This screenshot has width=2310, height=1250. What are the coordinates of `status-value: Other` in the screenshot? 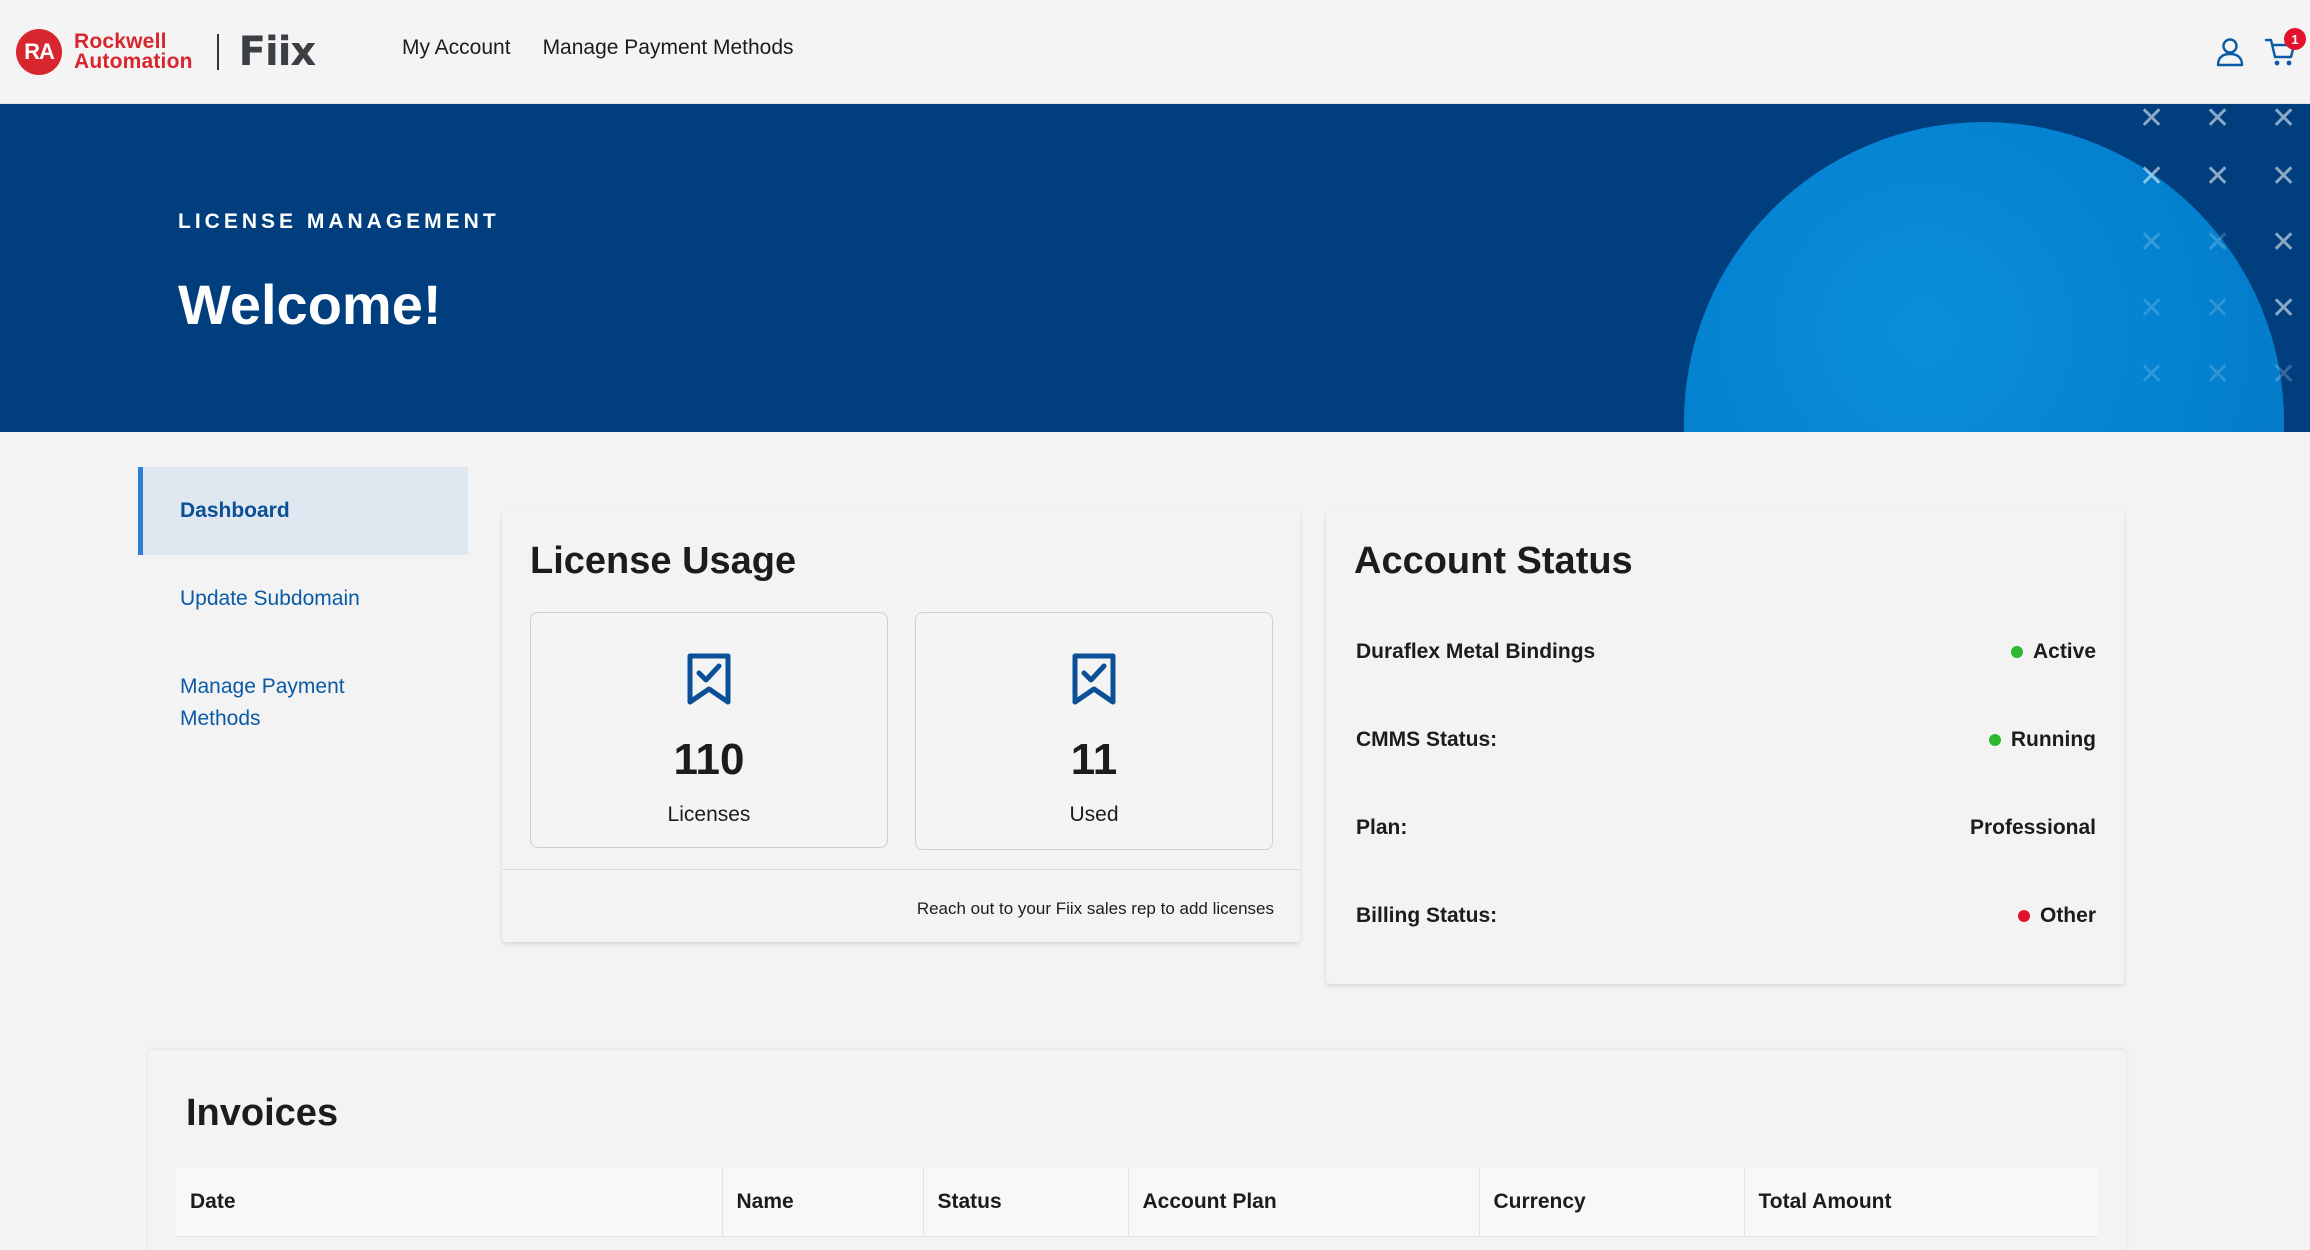 It's located at (2056, 916).